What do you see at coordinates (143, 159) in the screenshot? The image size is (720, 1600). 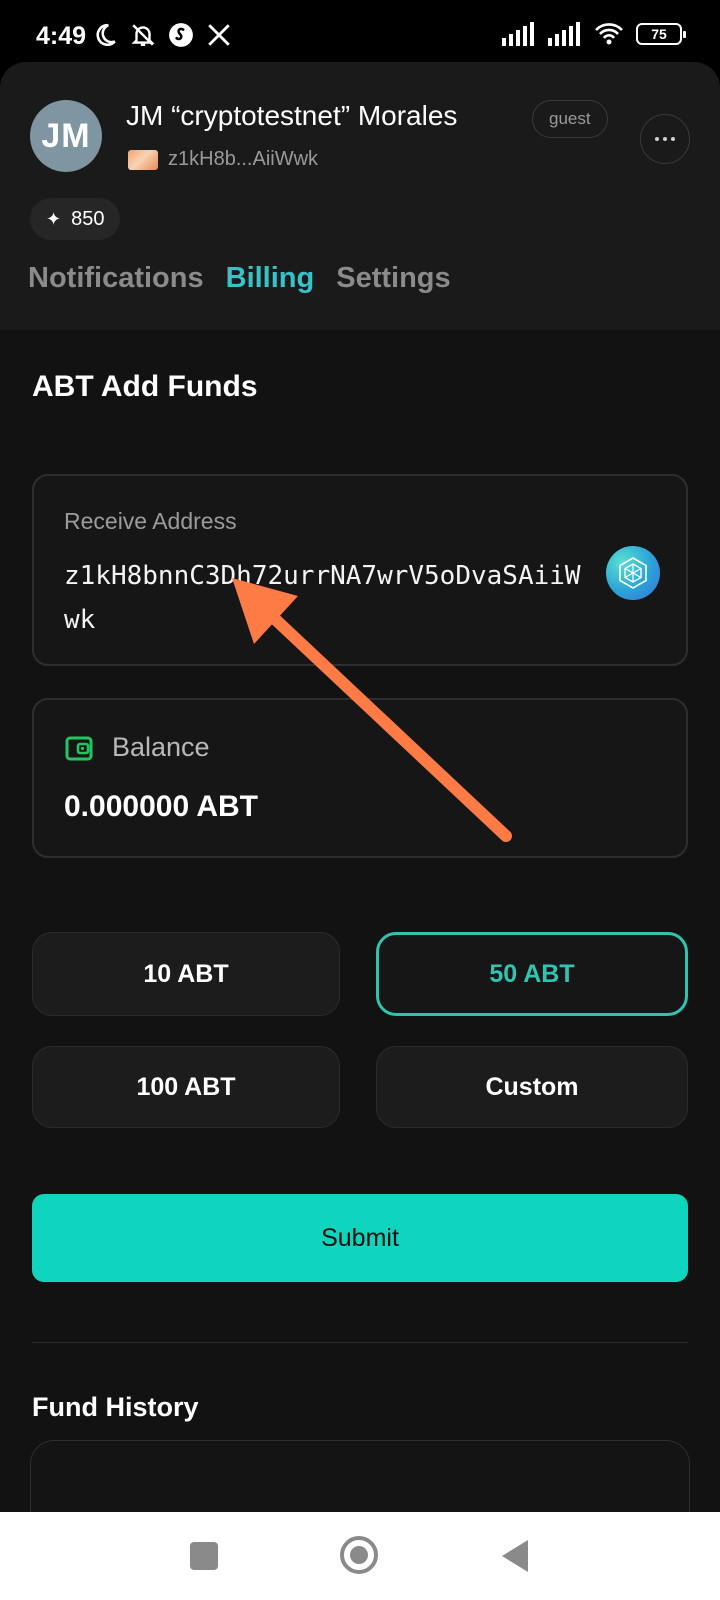 I see `wallet-thumbnail-icon` at bounding box center [143, 159].